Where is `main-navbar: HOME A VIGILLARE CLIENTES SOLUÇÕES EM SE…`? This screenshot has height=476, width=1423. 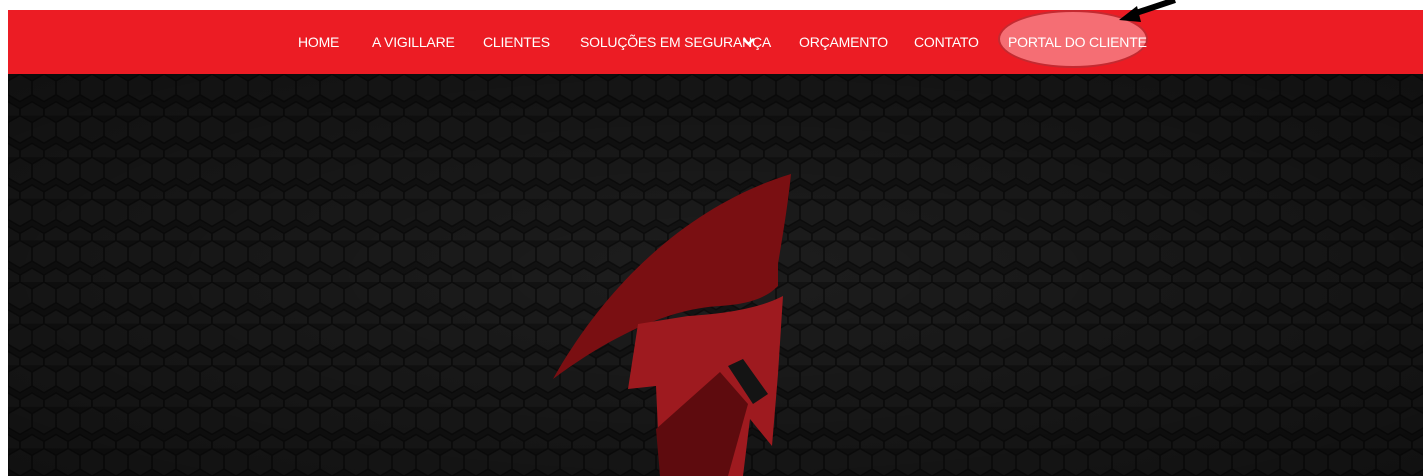 main-navbar: HOME A VIGILLARE CLIENTES SOLUÇÕES EM SE… is located at coordinates (715, 42).